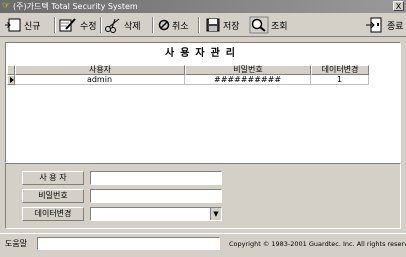 This screenshot has height=257, width=406. Describe the element at coordinates (100, 70) in the screenshot. I see `column-header-user: 사용자` at that location.